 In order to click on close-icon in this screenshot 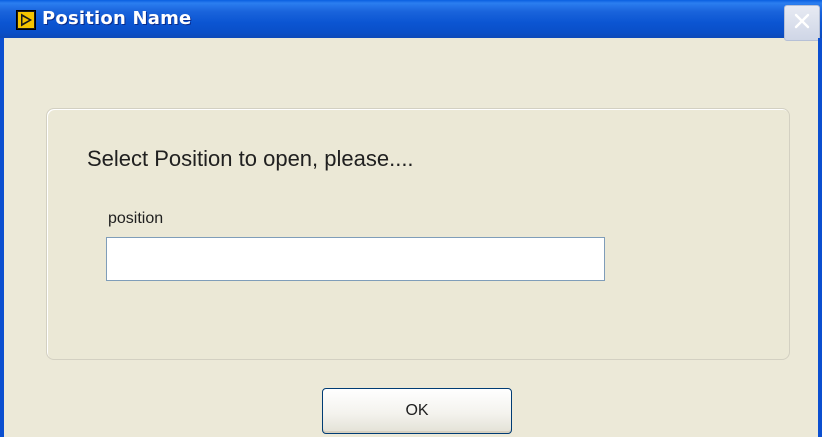, I will do `click(802, 23)`.